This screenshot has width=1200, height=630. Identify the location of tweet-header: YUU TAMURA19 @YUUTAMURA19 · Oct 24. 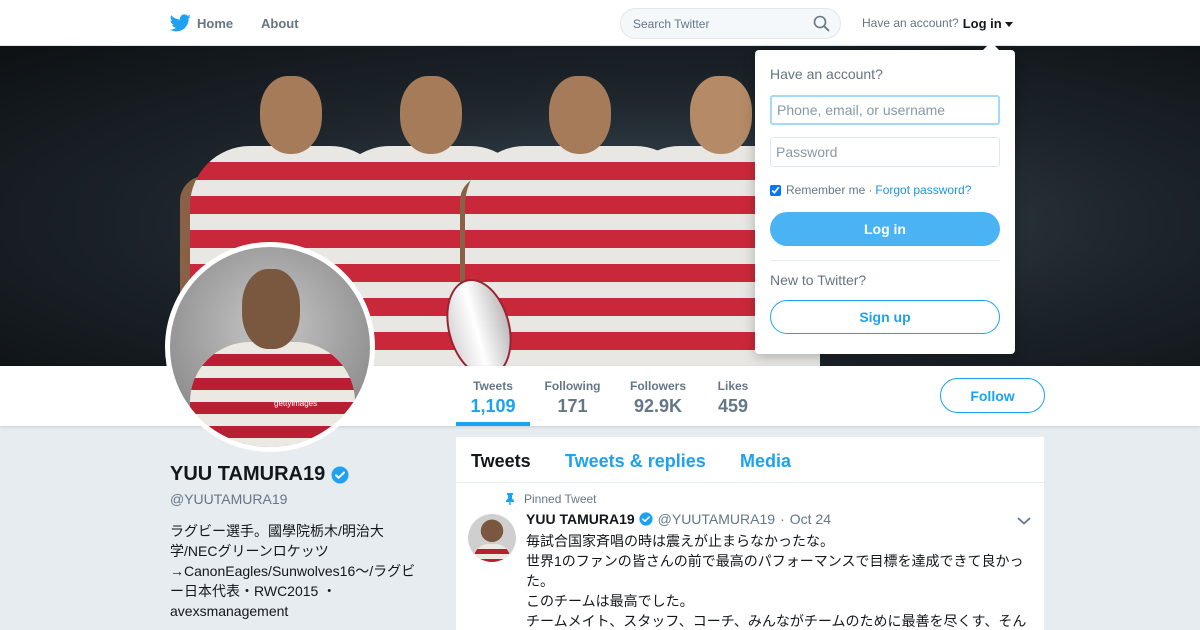
(678, 519).